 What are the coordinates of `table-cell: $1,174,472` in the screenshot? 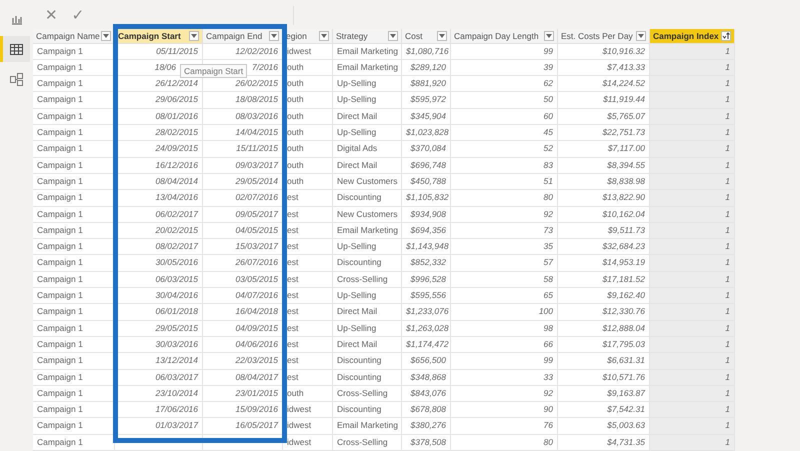 It's located at (426, 345).